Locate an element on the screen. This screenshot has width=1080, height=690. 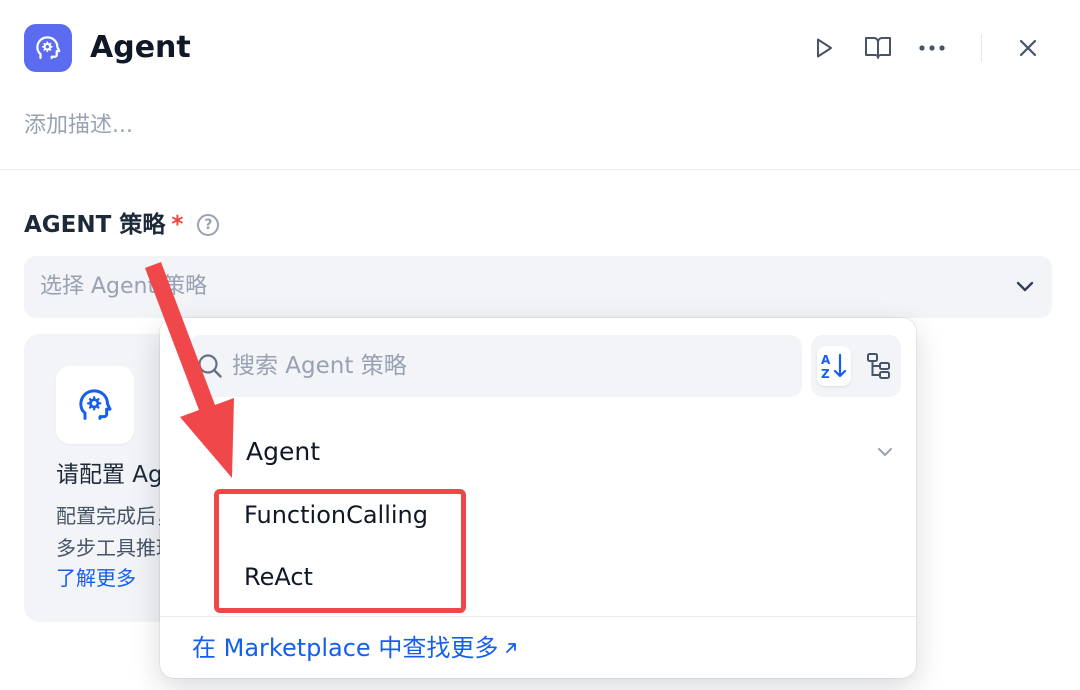
search-icon is located at coordinates (210, 366).